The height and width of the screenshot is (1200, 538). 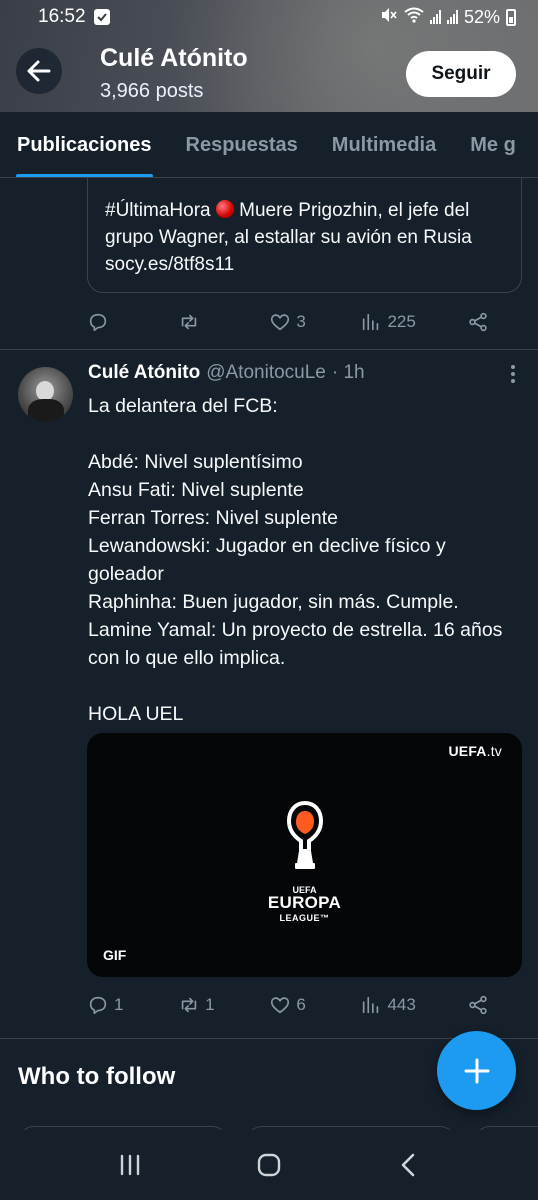 What do you see at coordinates (475, 751) in the screenshot?
I see `uefa-tv-watermark: UEFA.tv` at bounding box center [475, 751].